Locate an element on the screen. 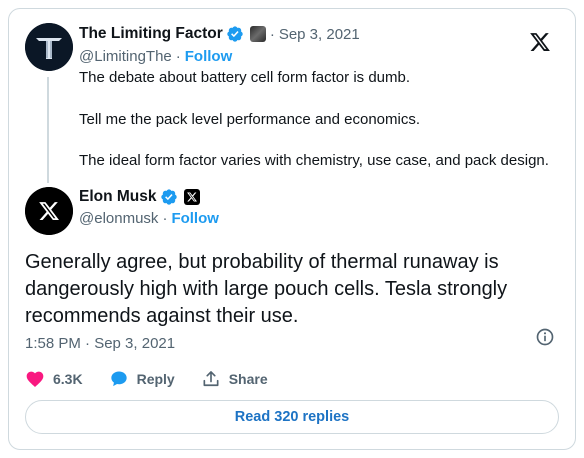 This screenshot has width=584, height=458. handle-row: @elonmusk · Follow is located at coordinates (149, 218).